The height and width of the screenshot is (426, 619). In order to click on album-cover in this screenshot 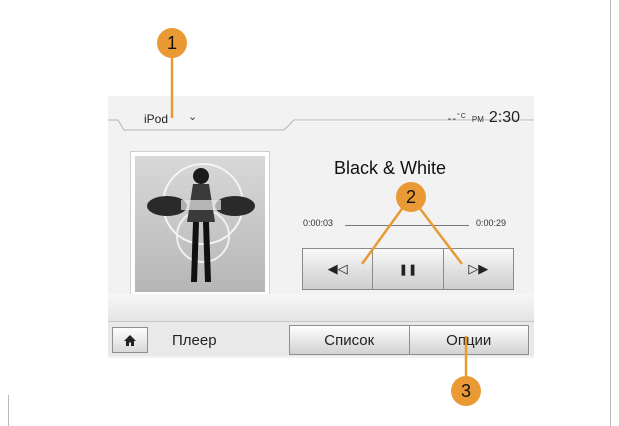, I will do `click(200, 224)`.